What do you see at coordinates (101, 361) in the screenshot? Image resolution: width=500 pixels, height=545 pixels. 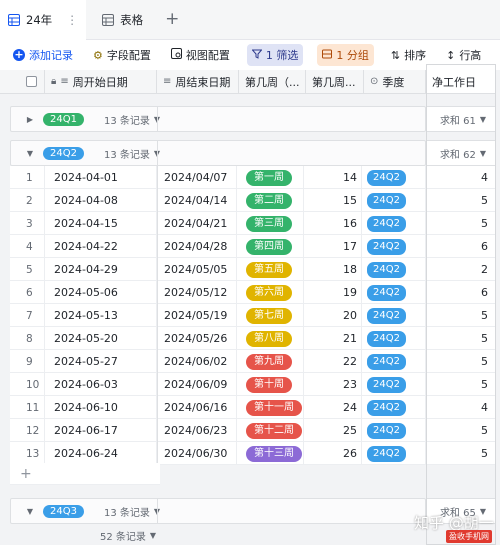 I see `start-date-cell: 2024-05-27` at bounding box center [101, 361].